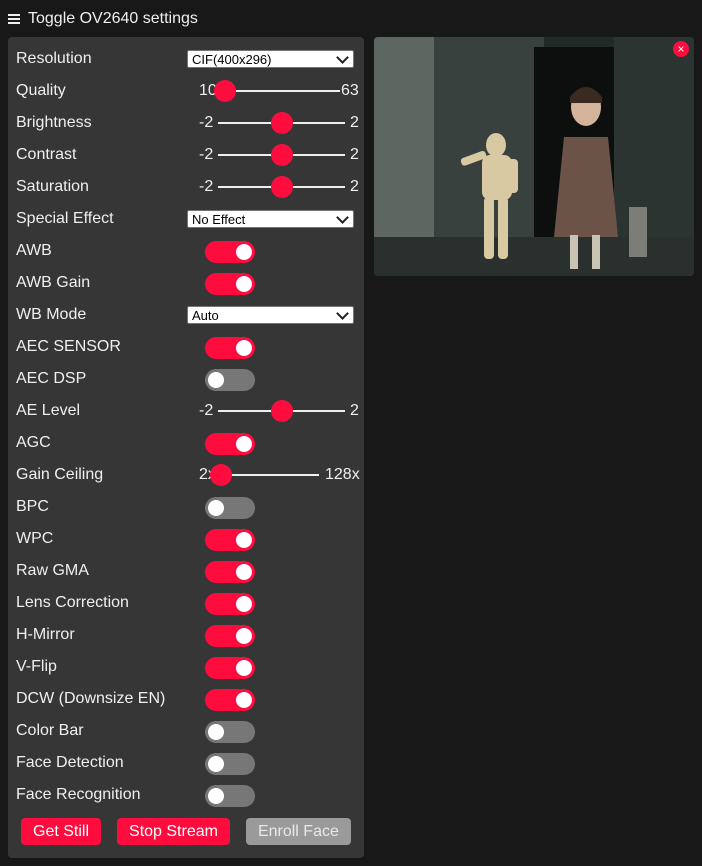 Image resolution: width=702 pixels, height=866 pixels. I want to click on lens-correction-toggle, so click(230, 604).